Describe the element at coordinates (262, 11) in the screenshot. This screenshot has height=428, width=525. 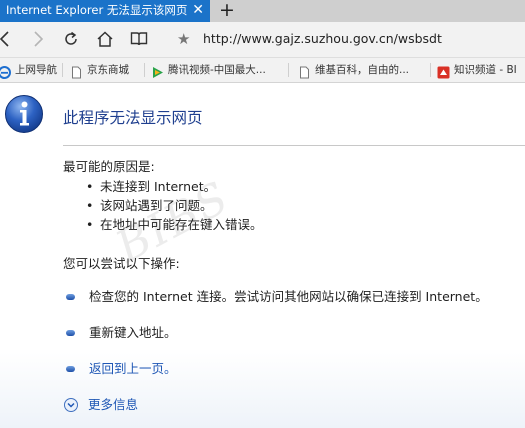
I see `title-bar: Internet Explorer 无法显示该网页 ✕ +` at that location.